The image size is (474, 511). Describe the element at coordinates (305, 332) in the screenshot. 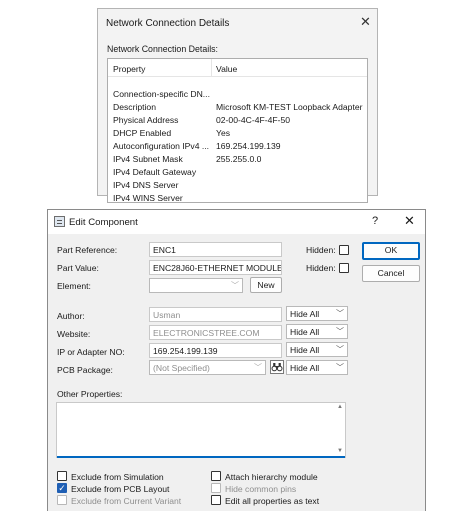

I see `website-visibility-value: Hide All` at that location.